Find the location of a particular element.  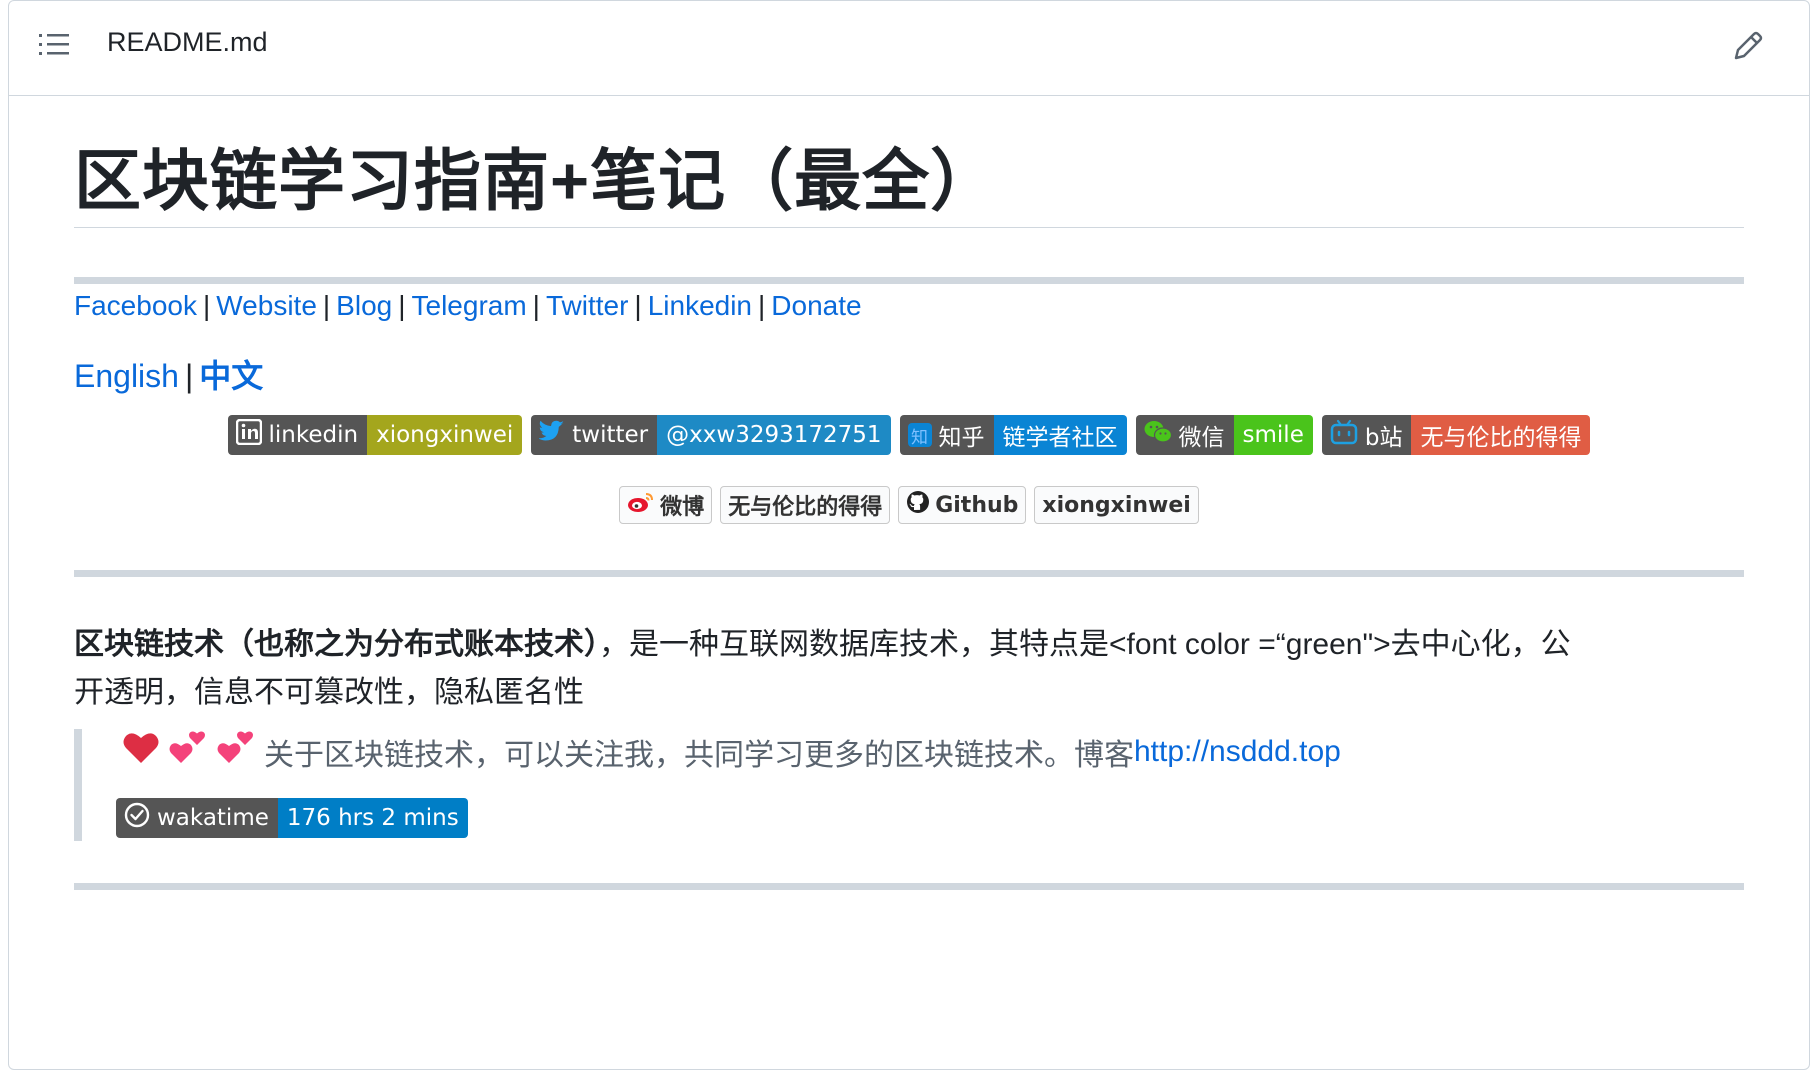

twitter-link: Twitter is located at coordinates (587, 305).